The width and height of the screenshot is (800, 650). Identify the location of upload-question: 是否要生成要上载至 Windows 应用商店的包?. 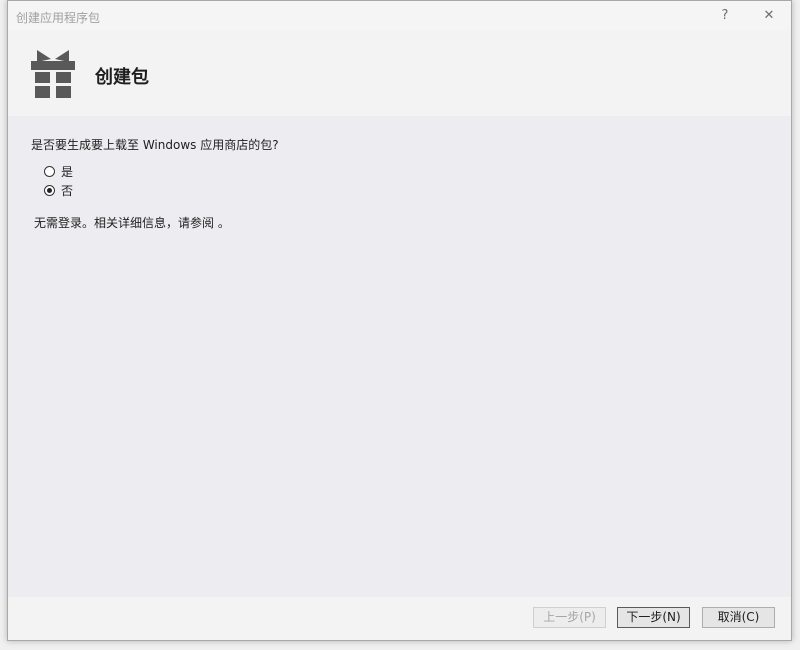
(155, 145).